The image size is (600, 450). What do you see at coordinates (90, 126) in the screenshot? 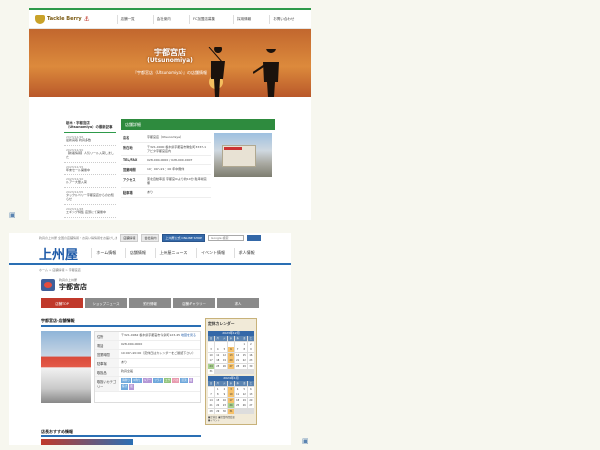
I see `sidebar-heading: 栃木・宇都宮店（Utsunomiya）の最新記事` at bounding box center [90, 126].